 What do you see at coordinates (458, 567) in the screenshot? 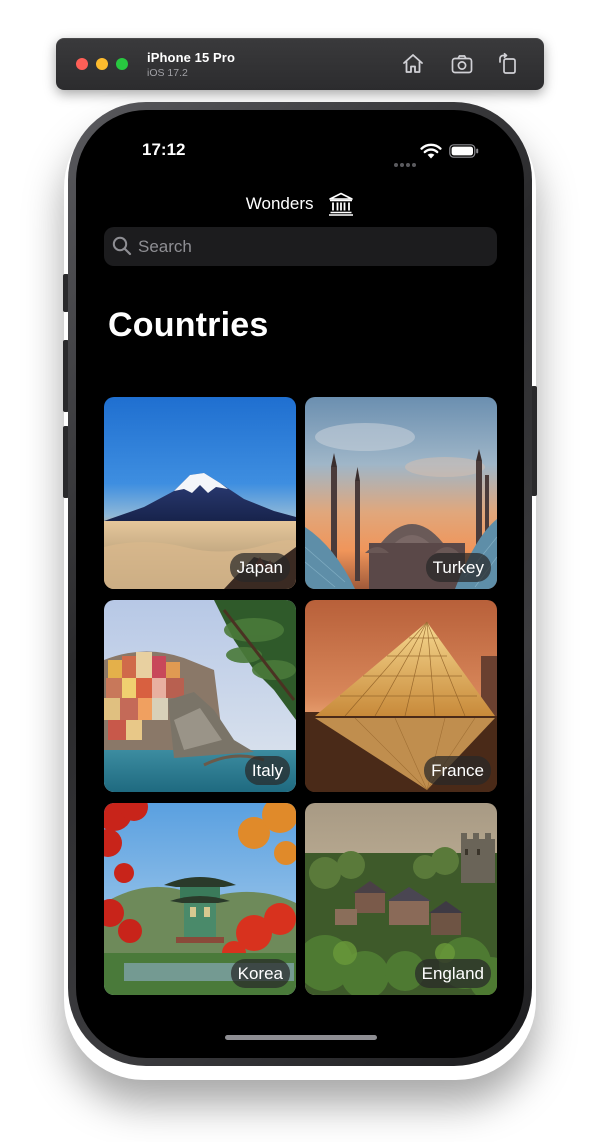
I see `country-label: Turkey` at bounding box center [458, 567].